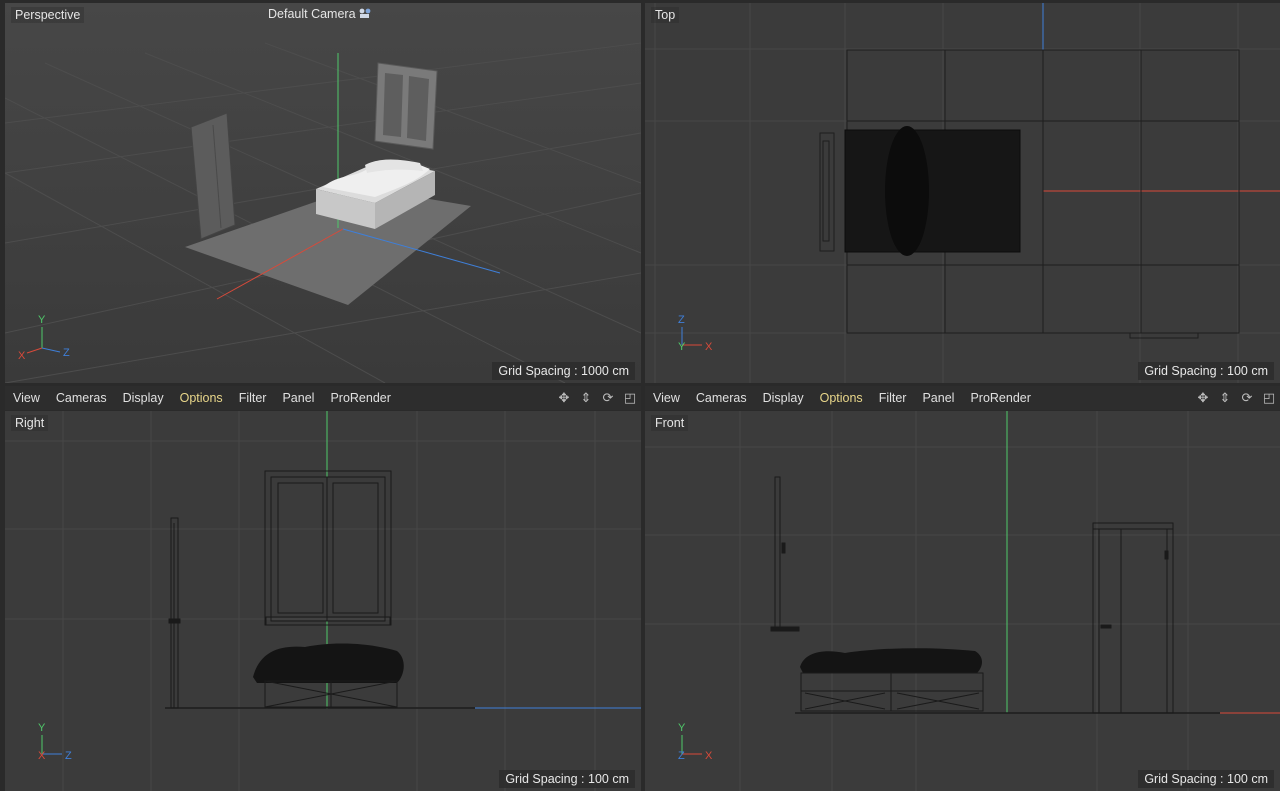  I want to click on right-axis-gizmo: Y X Z, so click(55, 742).